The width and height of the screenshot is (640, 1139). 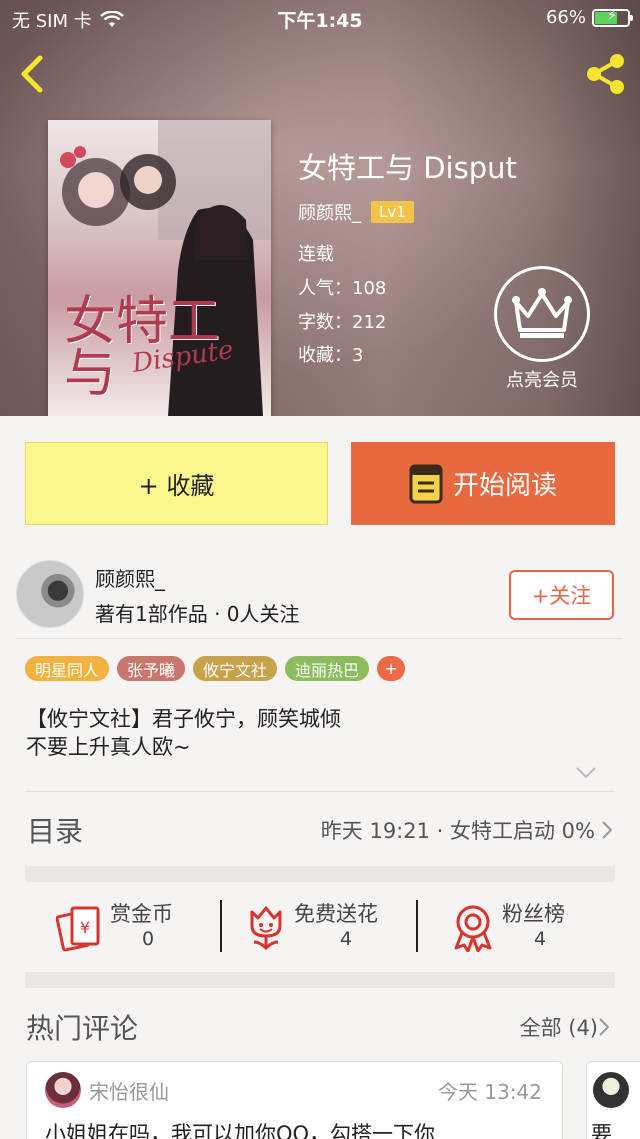 What do you see at coordinates (473, 928) in the screenshot?
I see `award-ribbon-icon` at bounding box center [473, 928].